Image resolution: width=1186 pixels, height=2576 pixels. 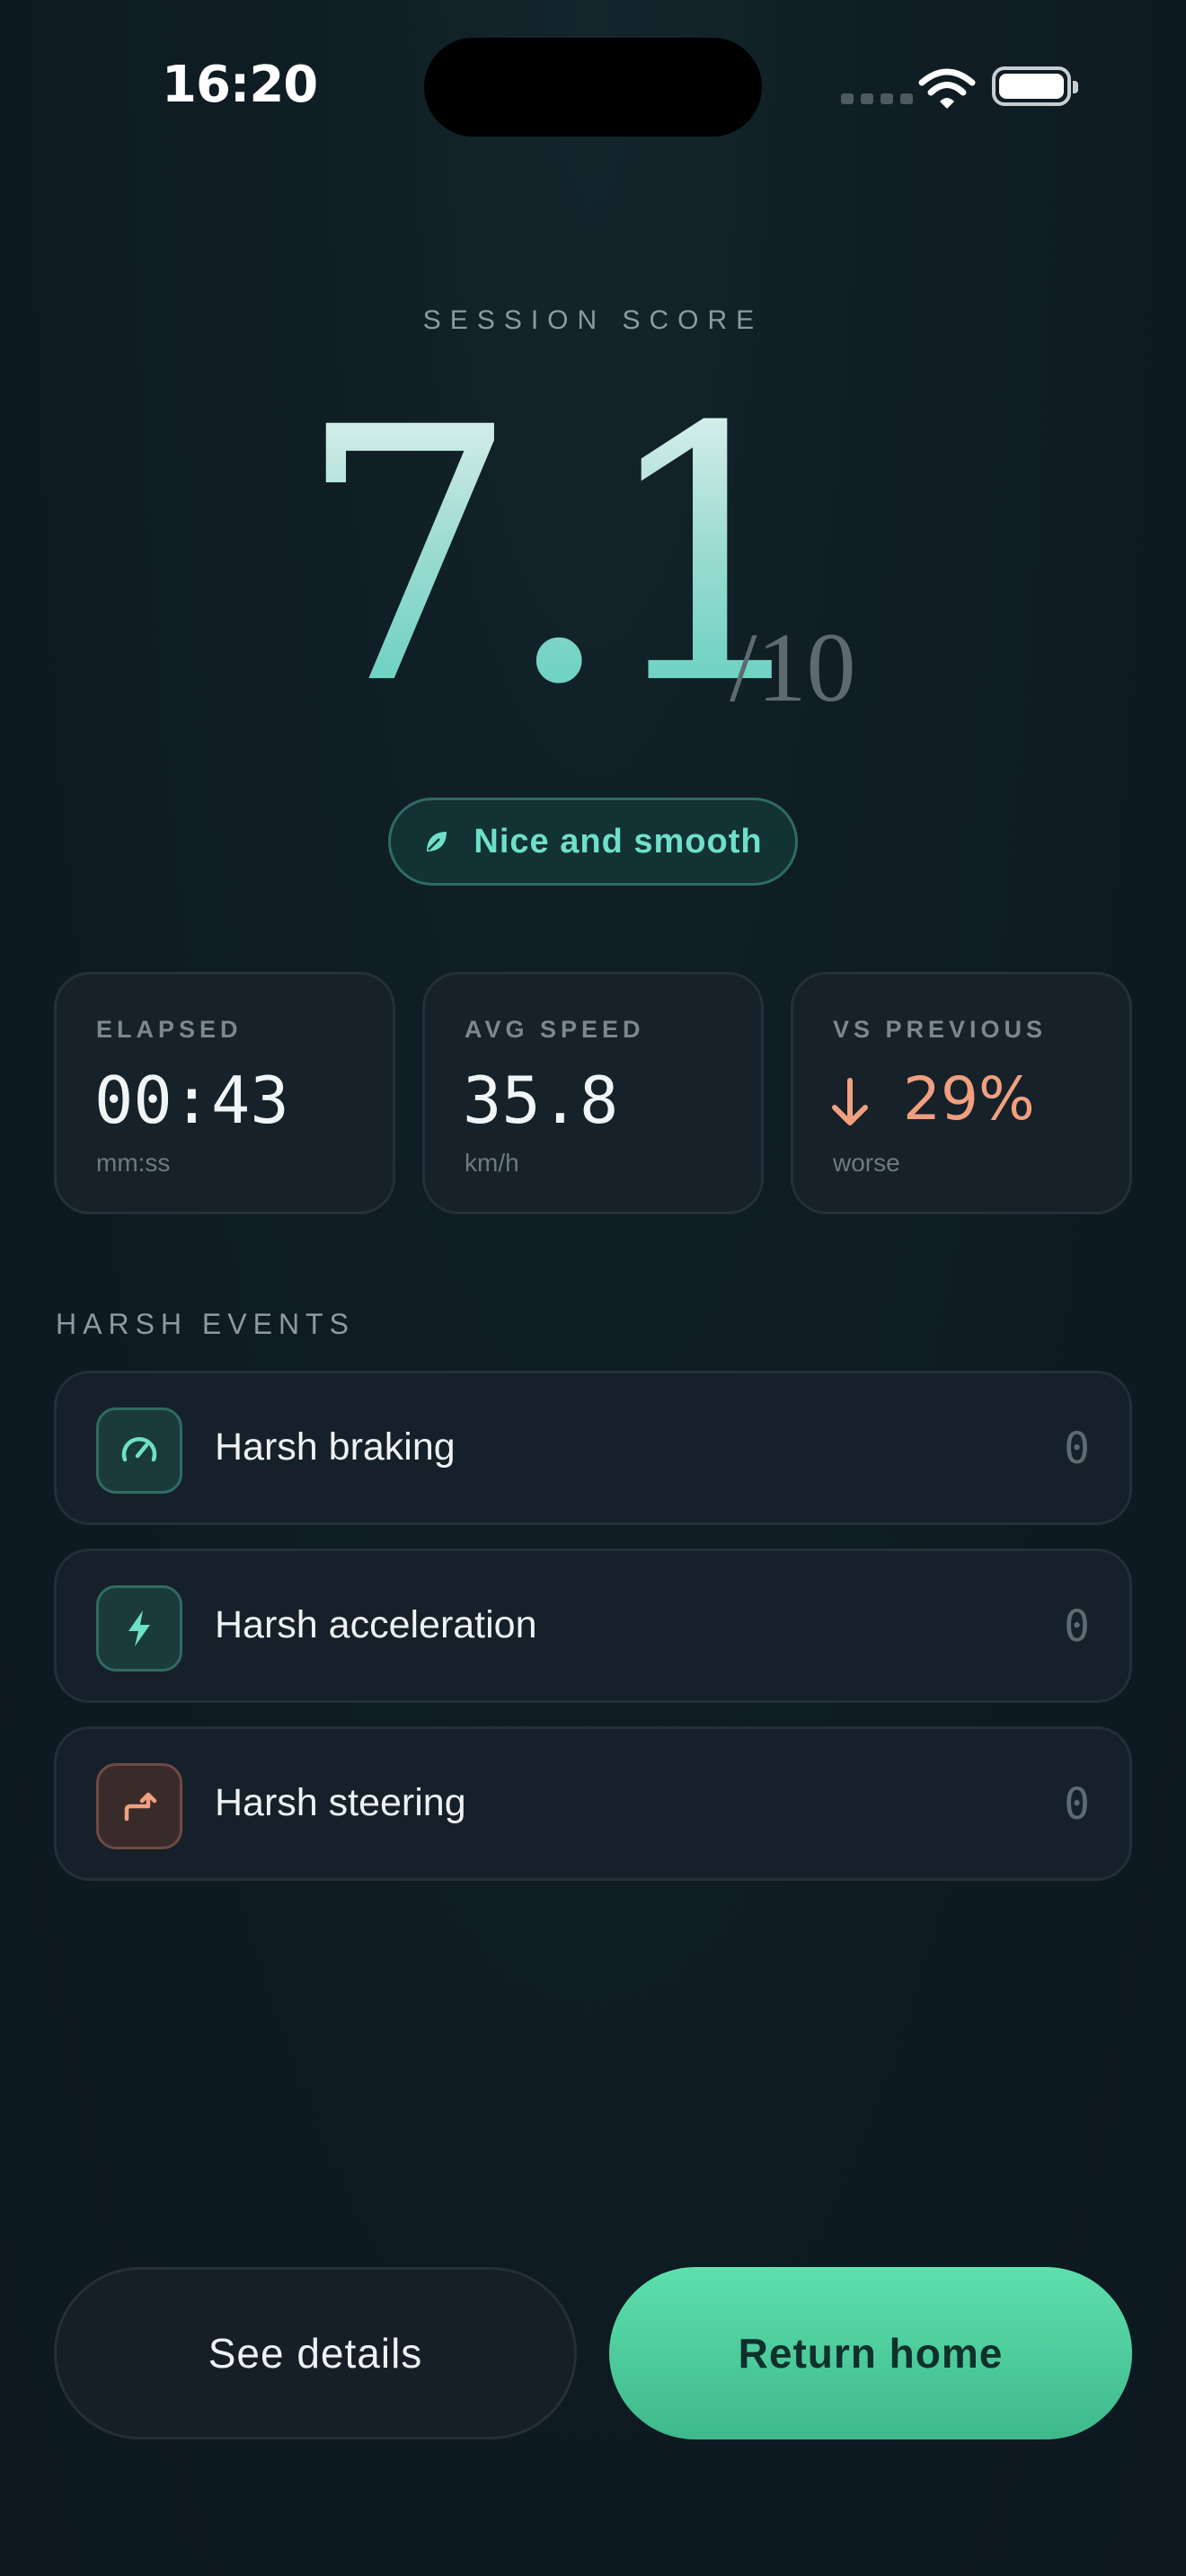 I want to click on dynamic-island, so click(x=593, y=87).